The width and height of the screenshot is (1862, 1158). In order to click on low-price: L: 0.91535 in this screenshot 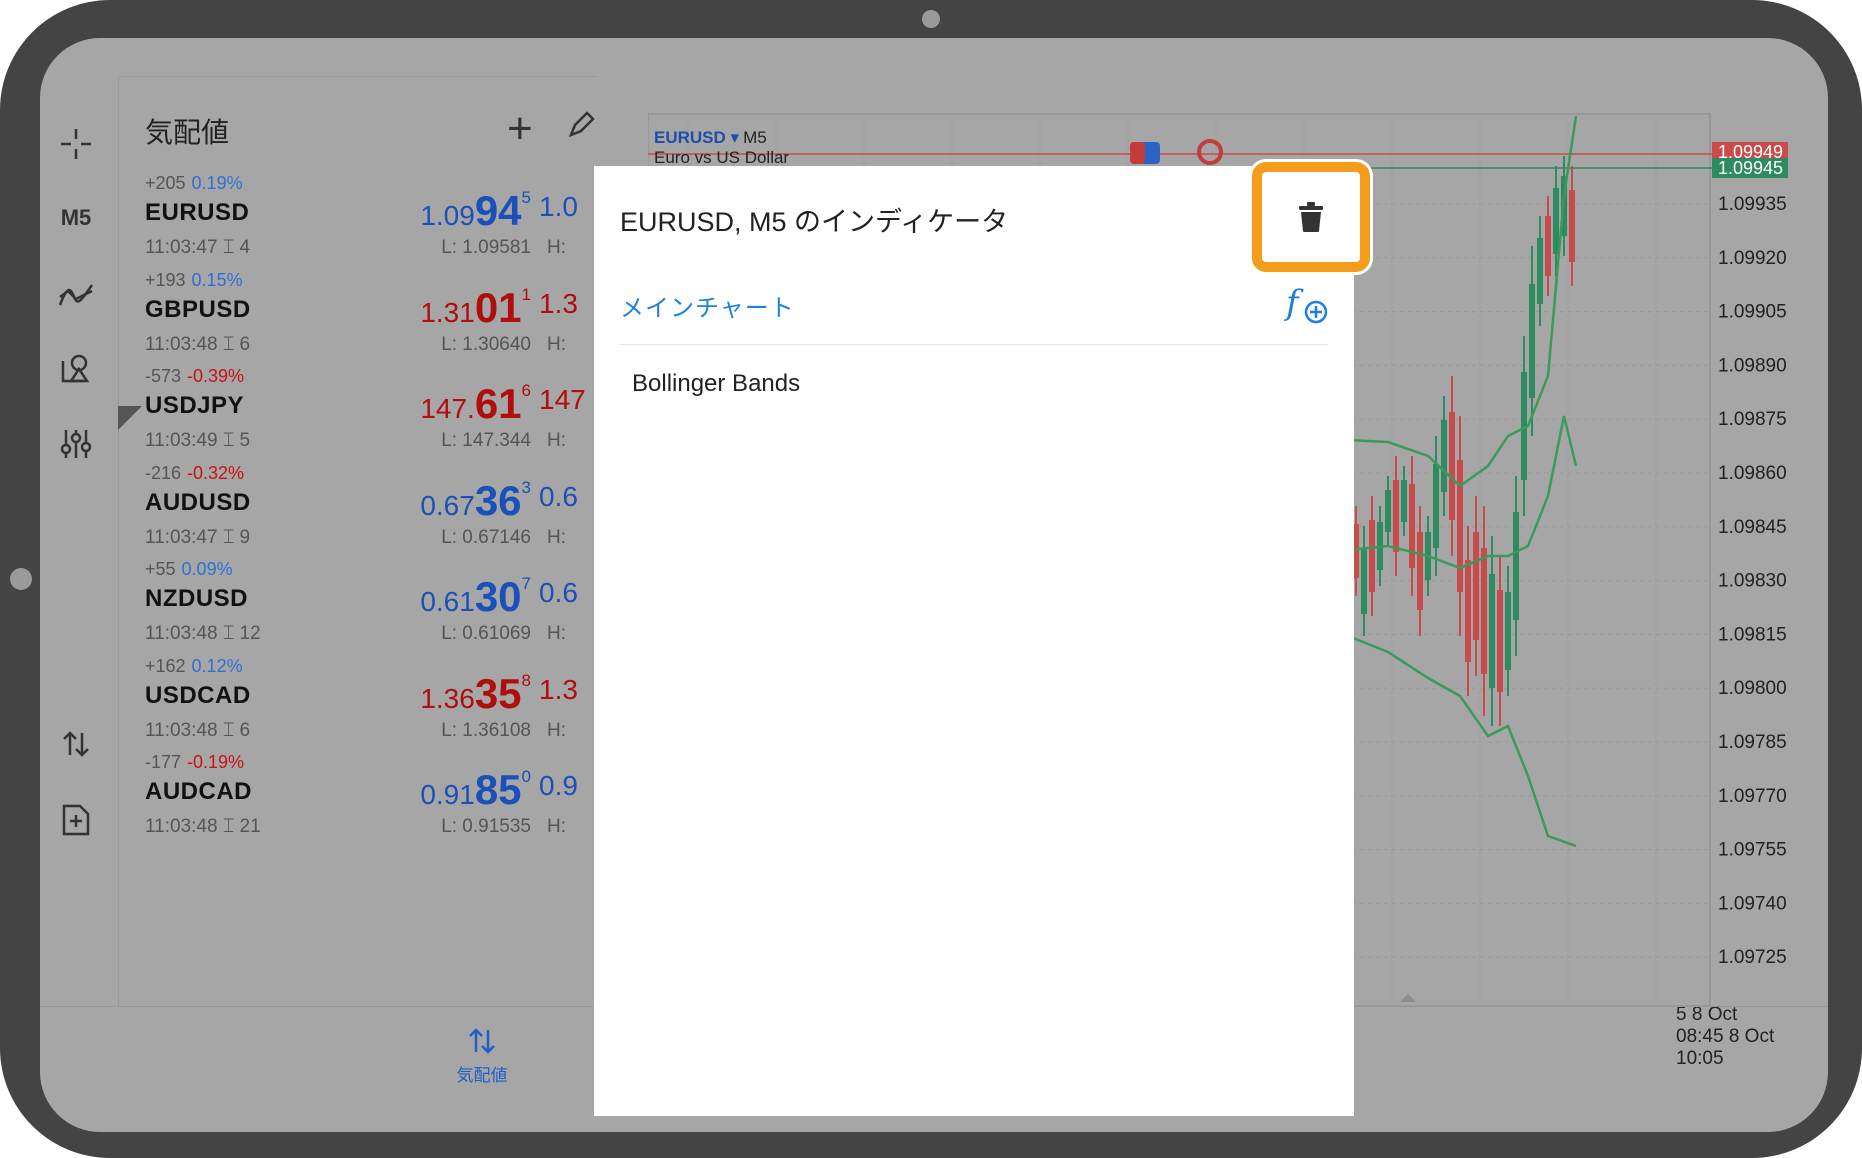, I will do `click(486, 826)`.